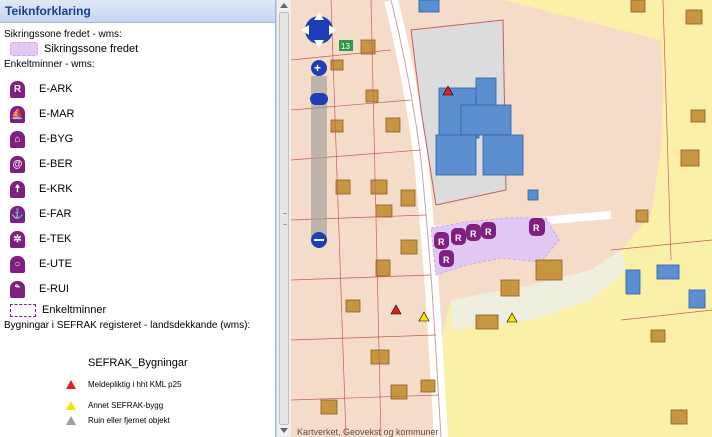  Describe the element at coordinates (284, 5) in the screenshot. I see `scroll-up-arrow-icon` at that location.